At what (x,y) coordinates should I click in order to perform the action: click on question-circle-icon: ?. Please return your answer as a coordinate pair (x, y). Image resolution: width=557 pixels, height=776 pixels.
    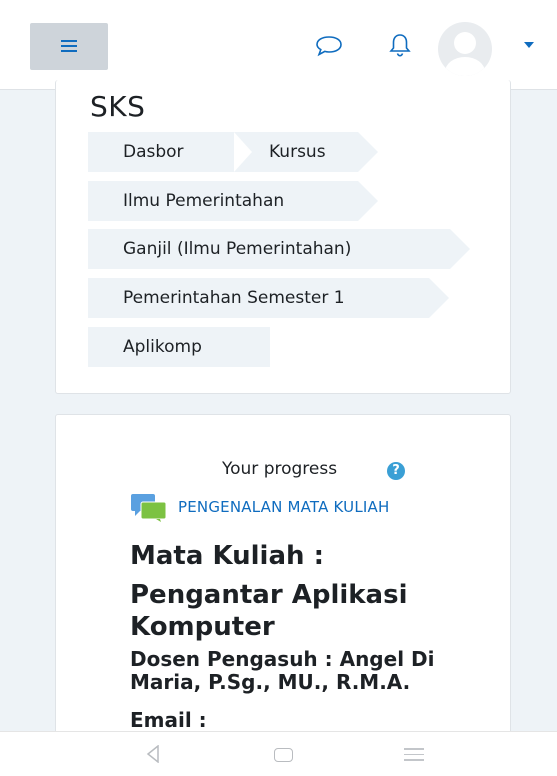
    Looking at the image, I should click on (396, 471).